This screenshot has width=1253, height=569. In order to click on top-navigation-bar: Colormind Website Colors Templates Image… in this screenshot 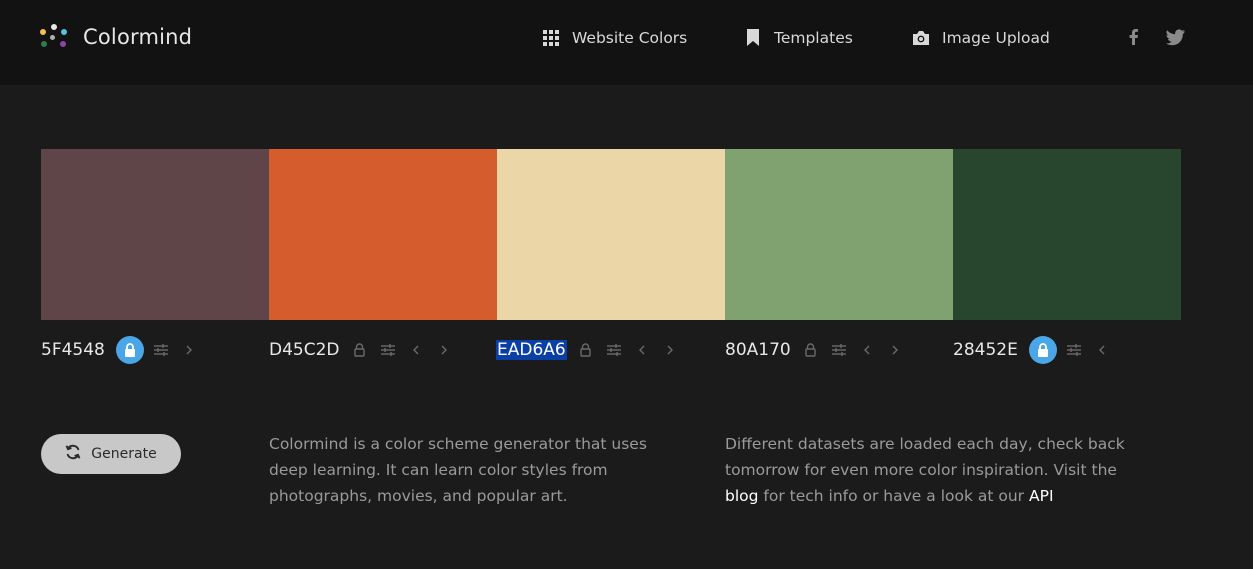, I will do `click(626, 42)`.